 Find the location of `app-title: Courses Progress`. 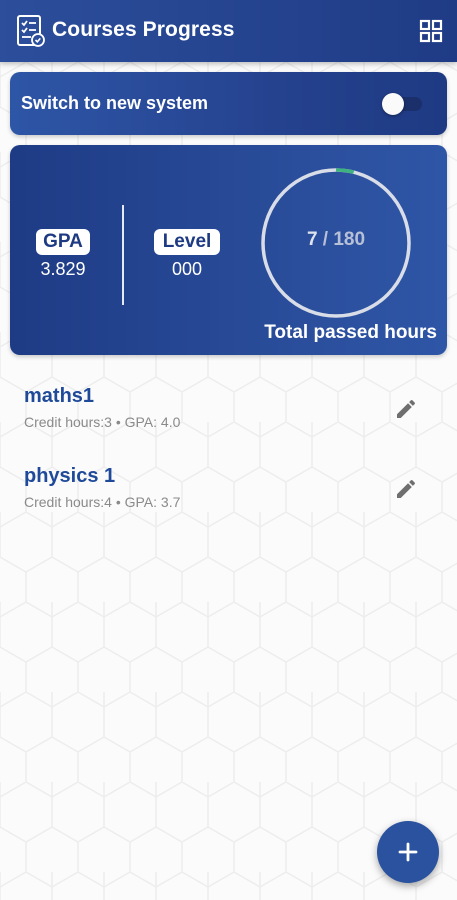

app-title: Courses Progress is located at coordinates (143, 29).